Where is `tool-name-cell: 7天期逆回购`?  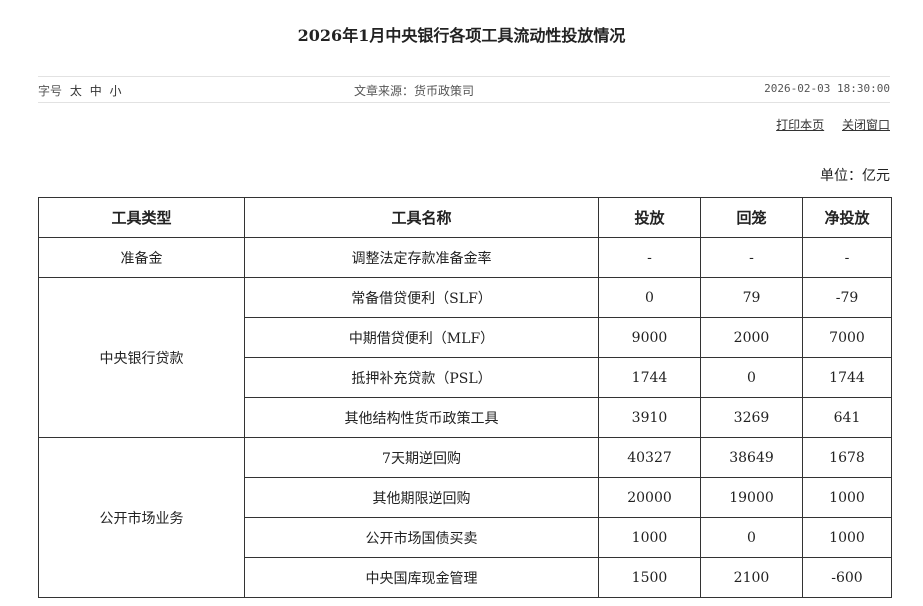
tool-name-cell: 7天期逆回购 is located at coordinates (421, 457).